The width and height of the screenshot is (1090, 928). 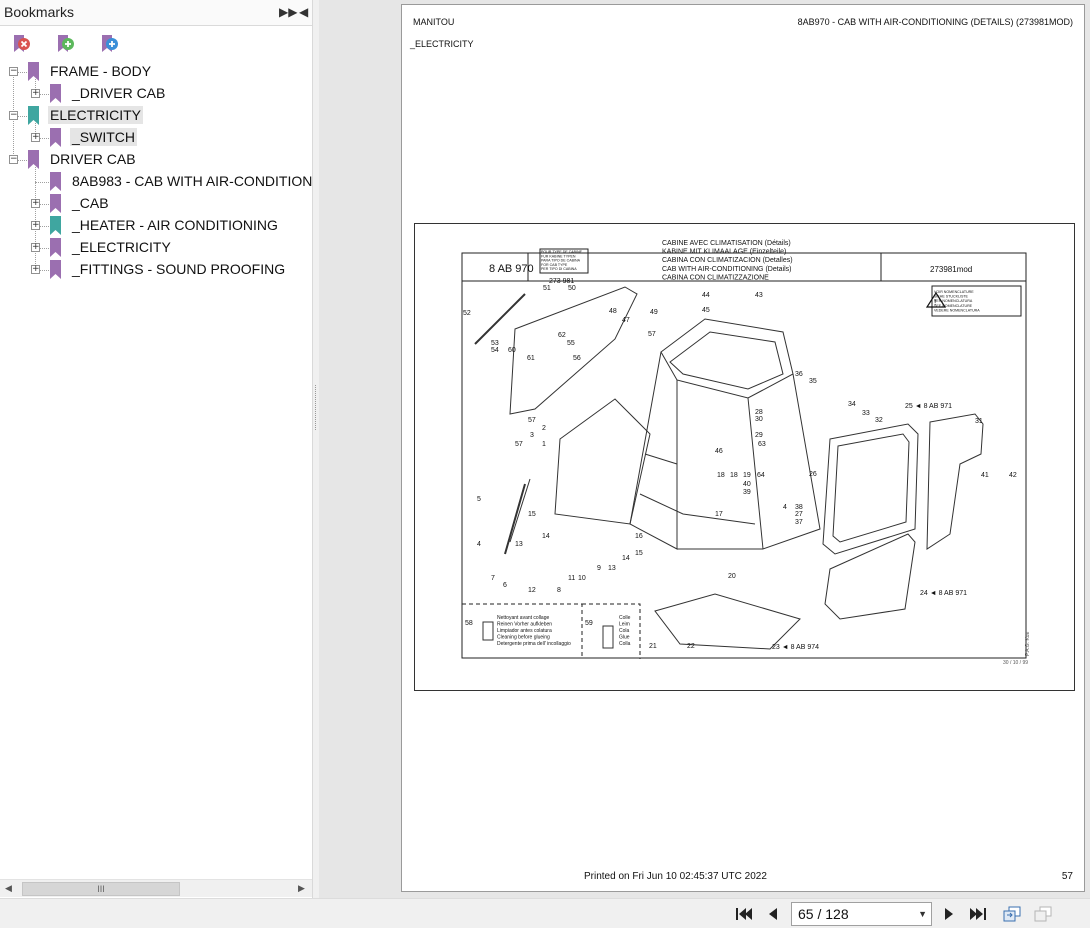 What do you see at coordinates (434, 22) in the screenshot?
I see `page-brand: MANITOU` at bounding box center [434, 22].